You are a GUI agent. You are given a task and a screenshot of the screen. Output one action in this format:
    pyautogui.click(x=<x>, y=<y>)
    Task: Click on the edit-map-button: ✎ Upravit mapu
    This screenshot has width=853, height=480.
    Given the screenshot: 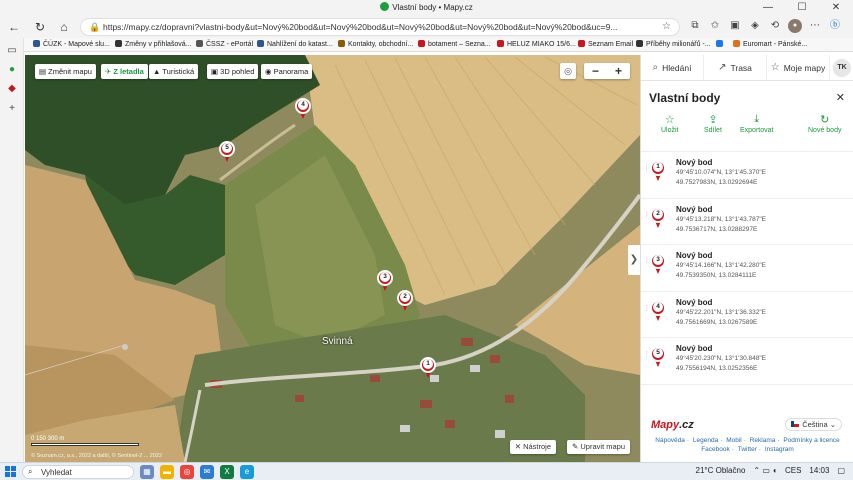 What is the action you would take?
    pyautogui.click(x=598, y=447)
    